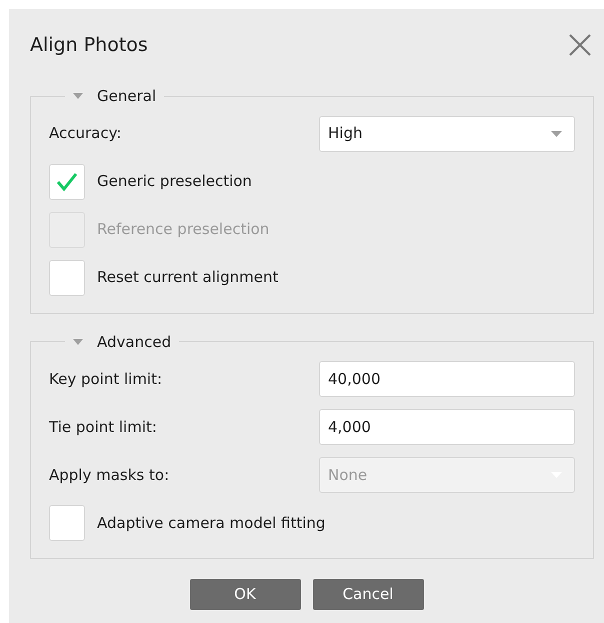  Describe the element at coordinates (109, 475) in the screenshot. I see `field-label: Apply masks to:` at that location.